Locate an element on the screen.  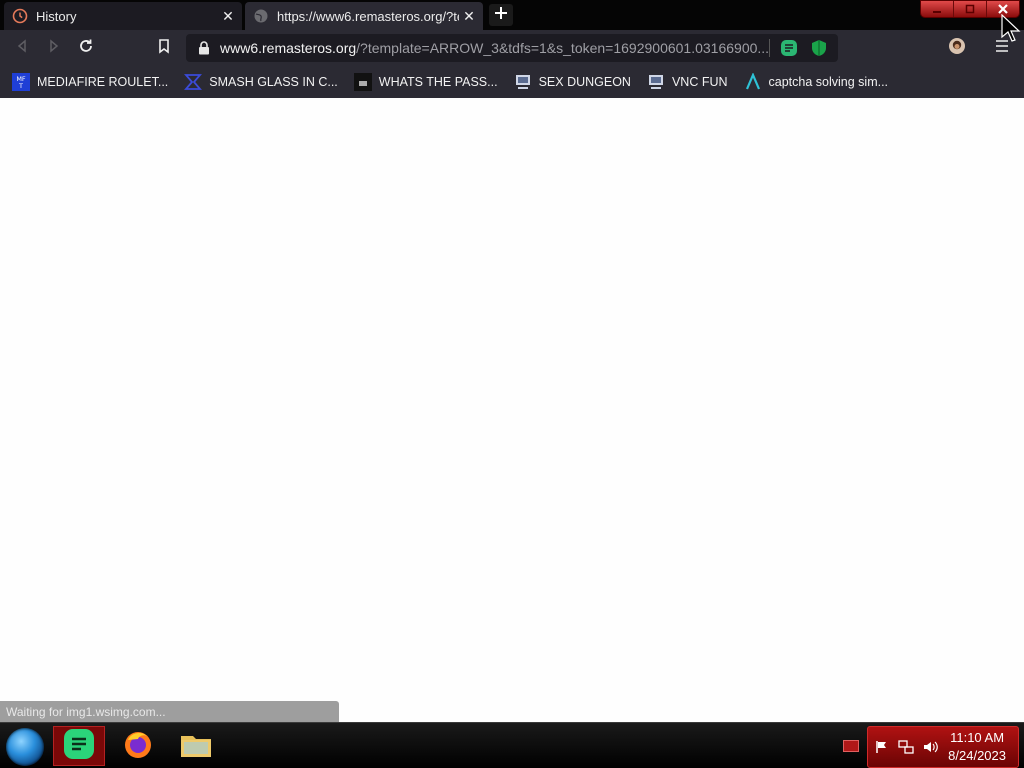
account-avatar is located at coordinates (957, 48).